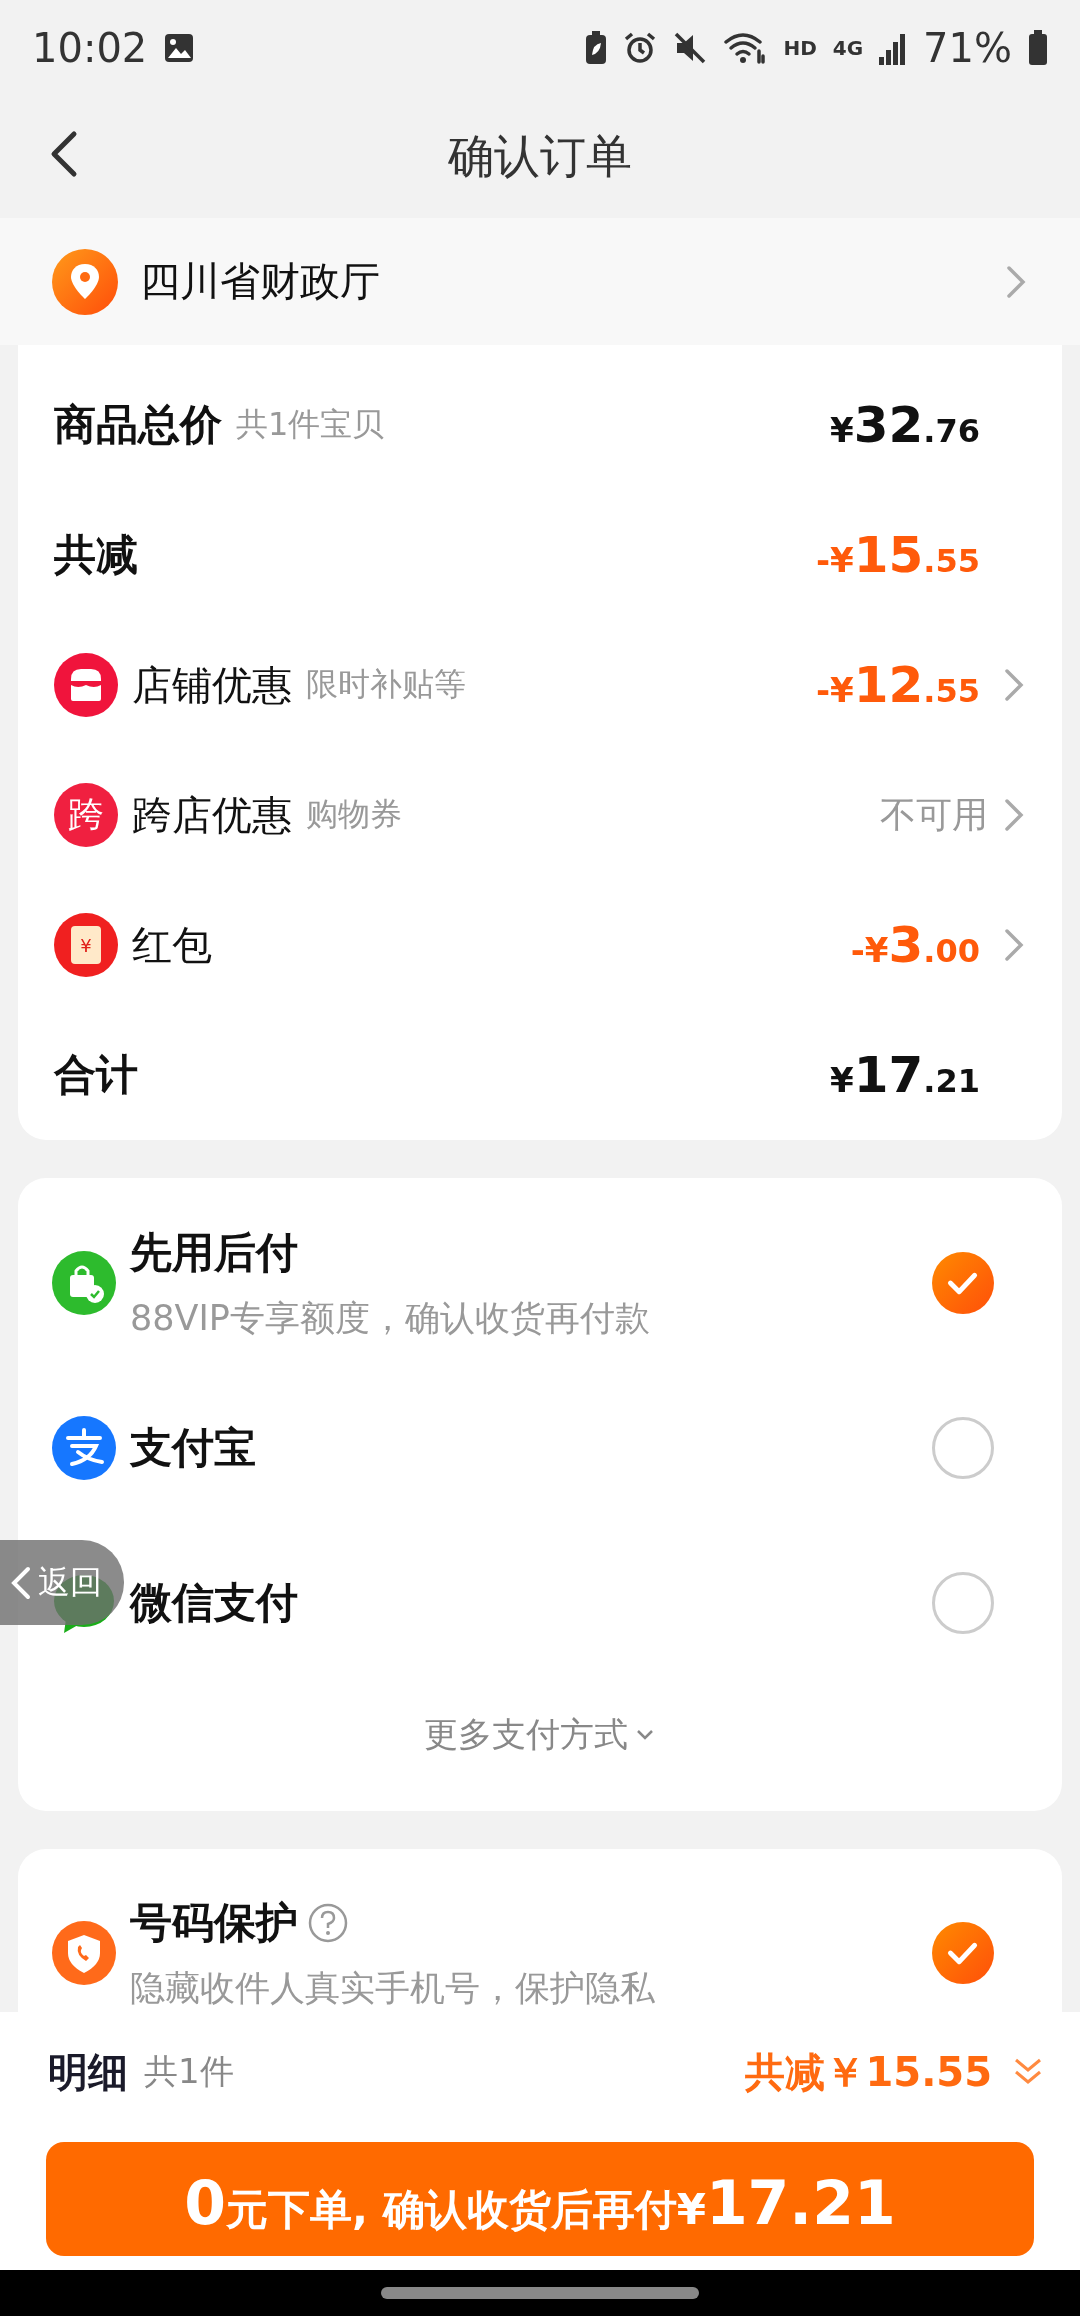 This screenshot has height=2316, width=1080. I want to click on row-label: 商品总价, so click(138, 425).